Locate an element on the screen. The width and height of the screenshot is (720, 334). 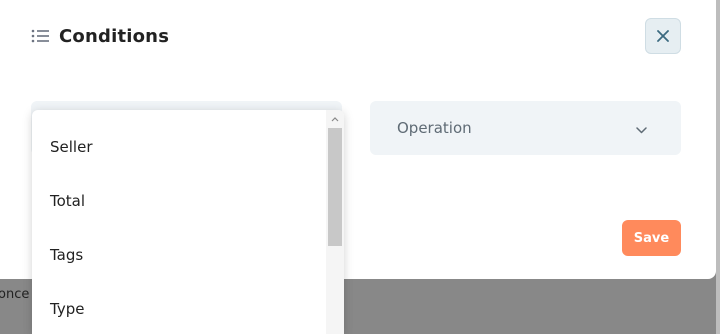
backdrop-partial-text: once is located at coordinates (15, 294).